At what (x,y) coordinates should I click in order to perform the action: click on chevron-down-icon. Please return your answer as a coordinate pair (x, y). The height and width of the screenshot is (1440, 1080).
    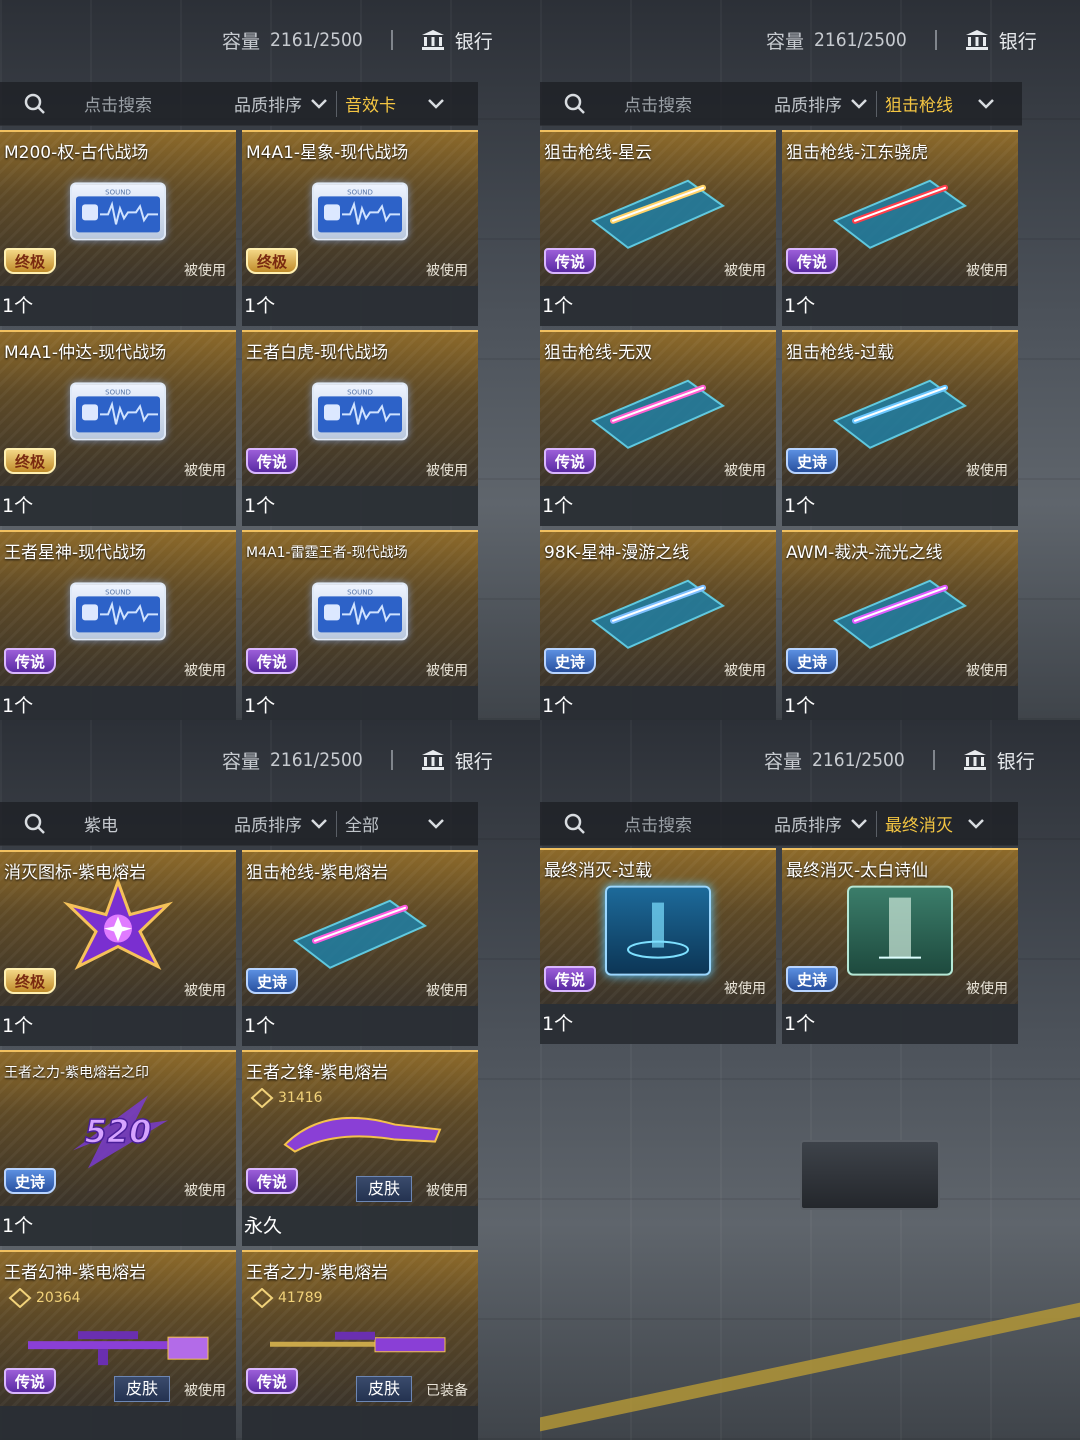
    Looking at the image, I should click on (319, 823).